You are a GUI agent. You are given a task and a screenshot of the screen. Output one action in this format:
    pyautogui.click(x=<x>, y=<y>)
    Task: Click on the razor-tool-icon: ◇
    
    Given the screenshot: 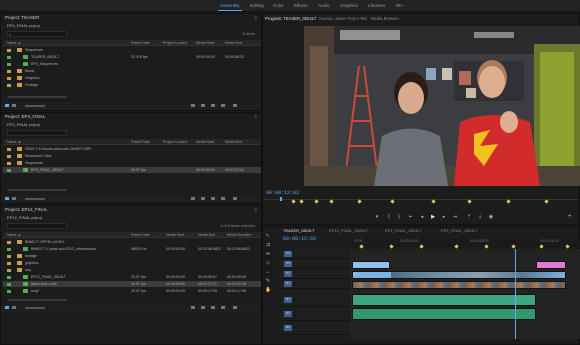 What is the action you would take?
    pyautogui.click(x=268, y=263)
    